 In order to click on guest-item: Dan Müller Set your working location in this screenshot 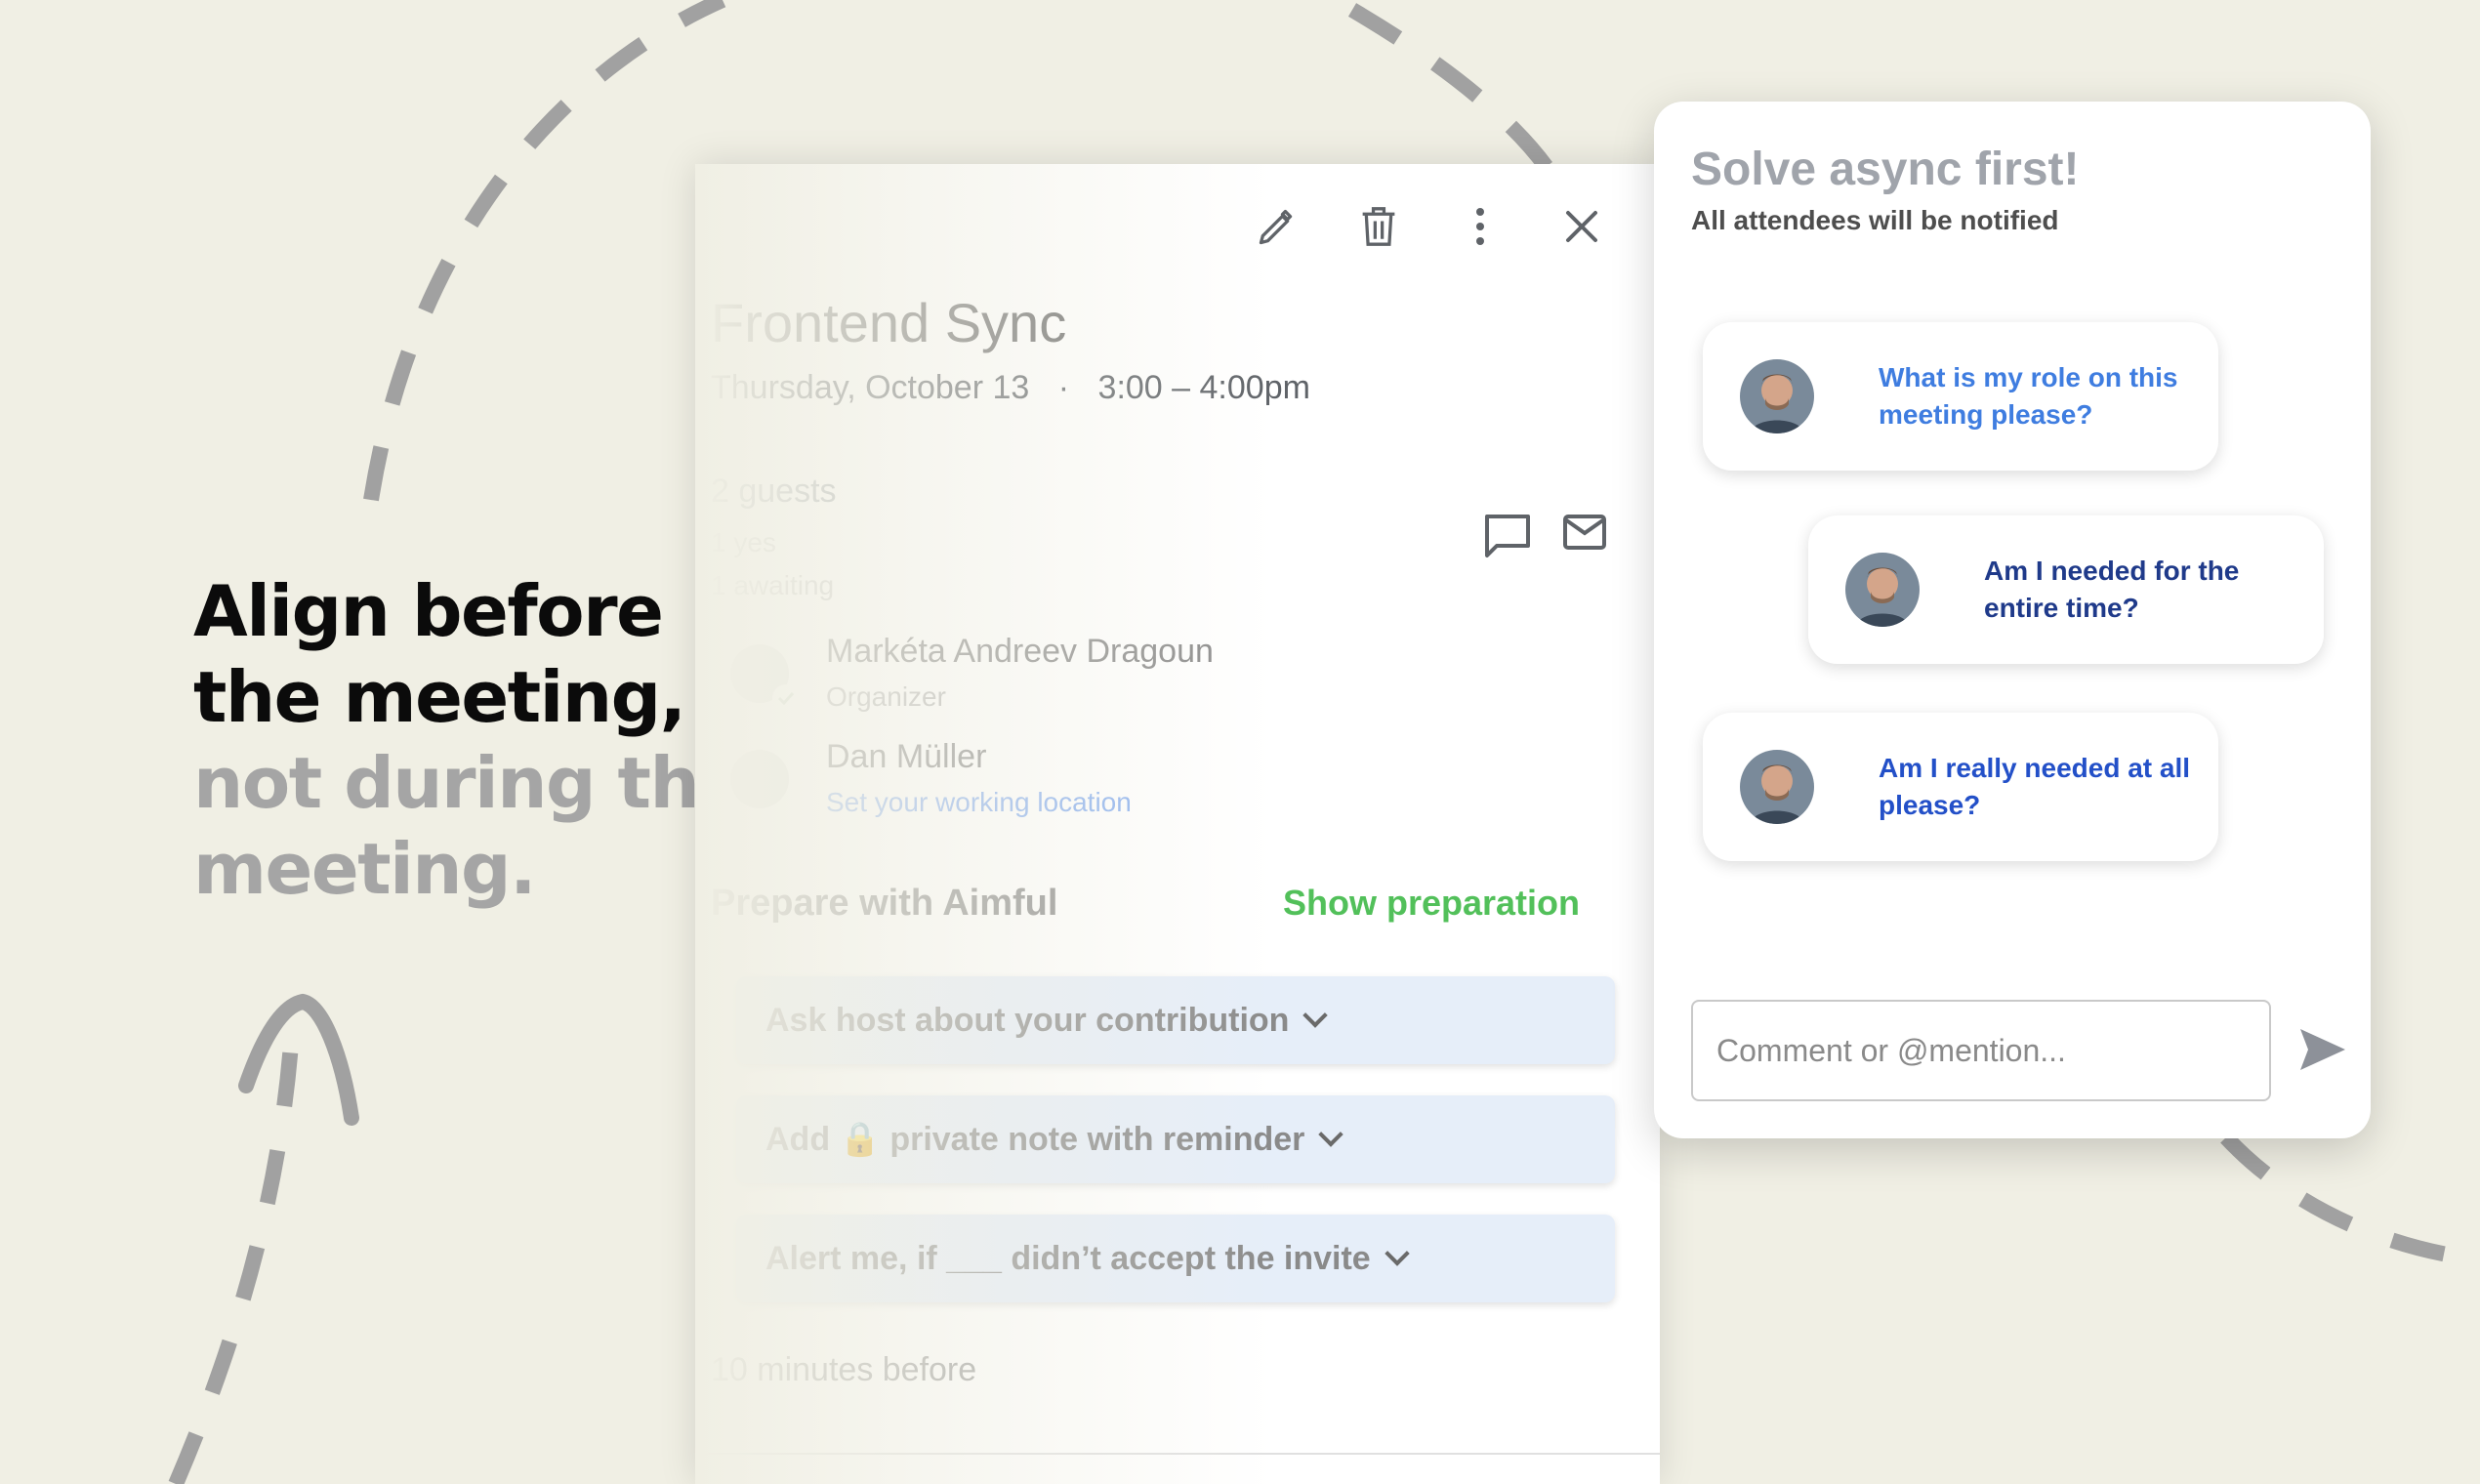, I will do `click(1052, 782)`.